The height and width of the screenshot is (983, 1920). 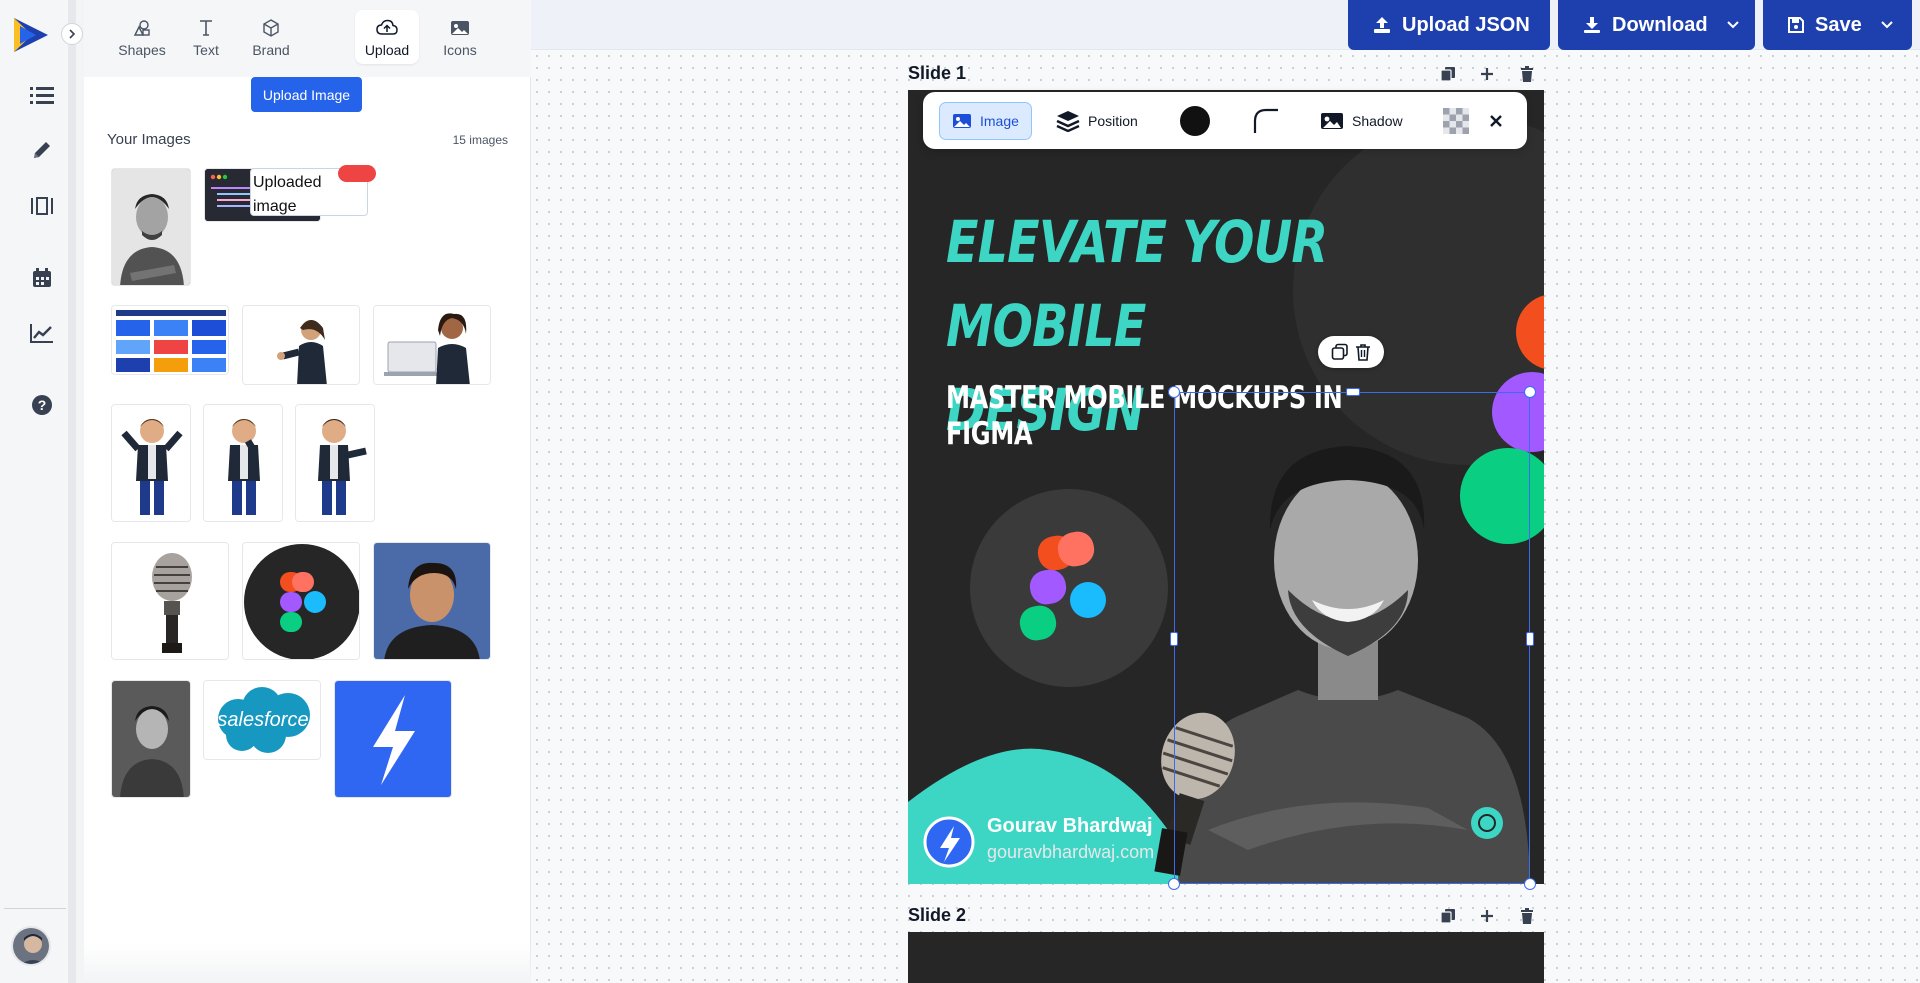 I want to click on image-thumb-cartoon-man-waving, so click(x=151, y=463).